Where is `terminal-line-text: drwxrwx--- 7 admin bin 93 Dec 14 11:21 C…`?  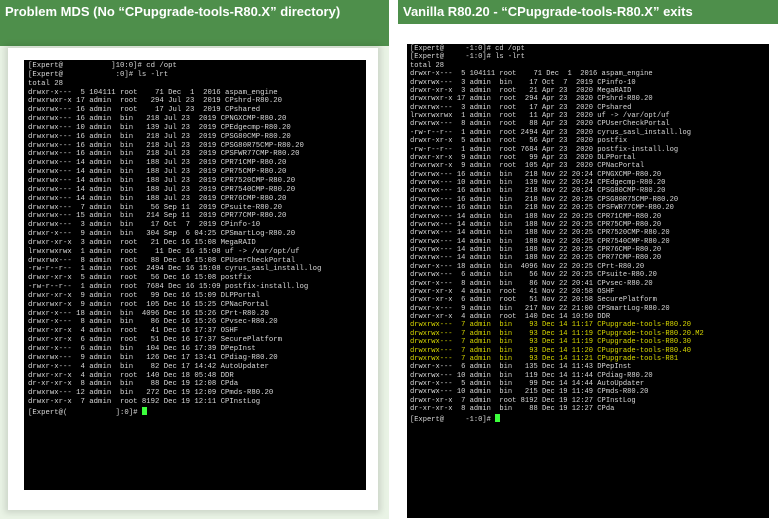 terminal-line-text: drwxrwx--- 7 admin bin 93 Dec 14 11:21 C… is located at coordinates (544, 358).